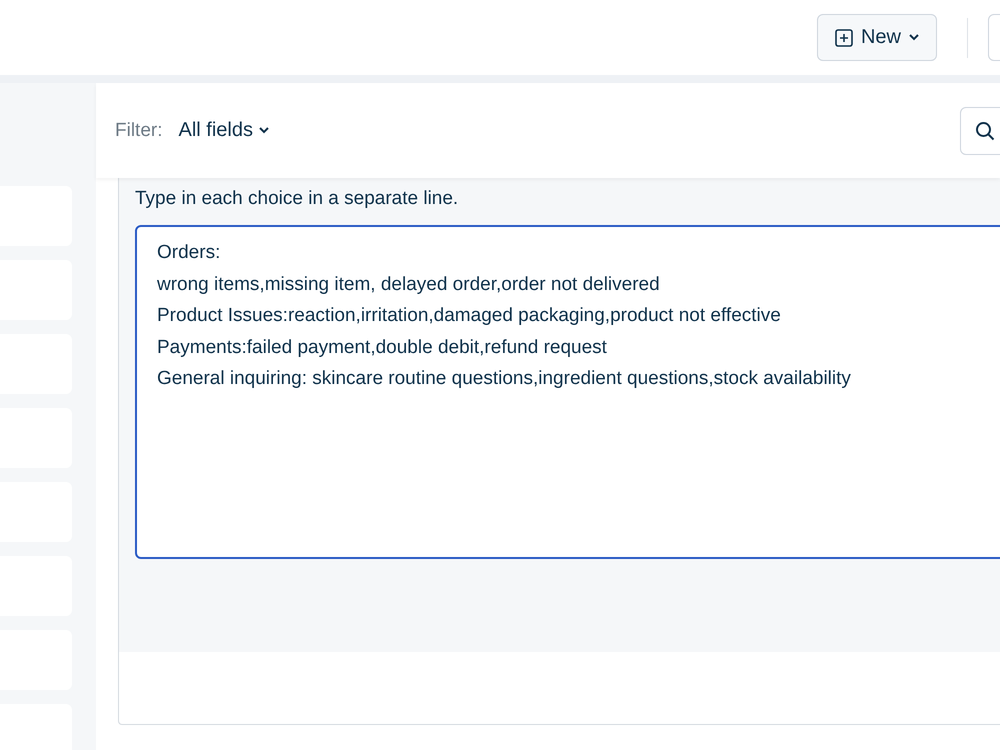 The image size is (1000, 750). What do you see at coordinates (843, 37) in the screenshot?
I see `plus-square-icon` at bounding box center [843, 37].